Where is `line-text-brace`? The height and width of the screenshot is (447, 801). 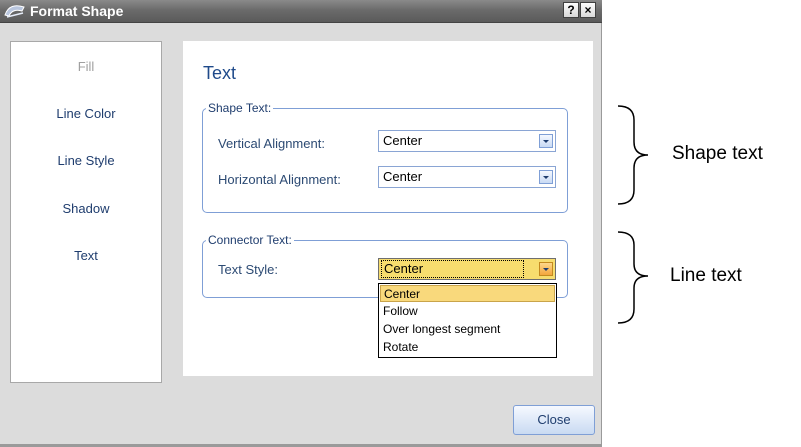 line-text-brace is located at coordinates (633, 277).